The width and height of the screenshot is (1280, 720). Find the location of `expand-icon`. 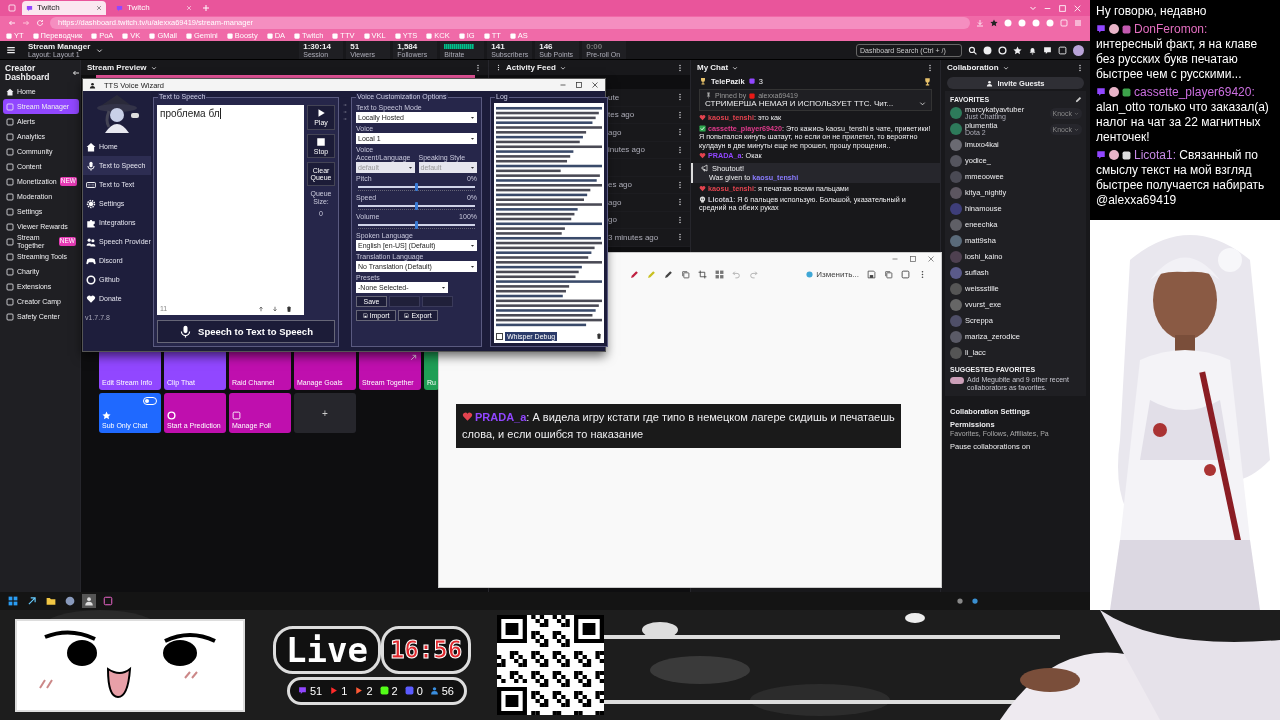

expand-icon is located at coordinates (922, 103).